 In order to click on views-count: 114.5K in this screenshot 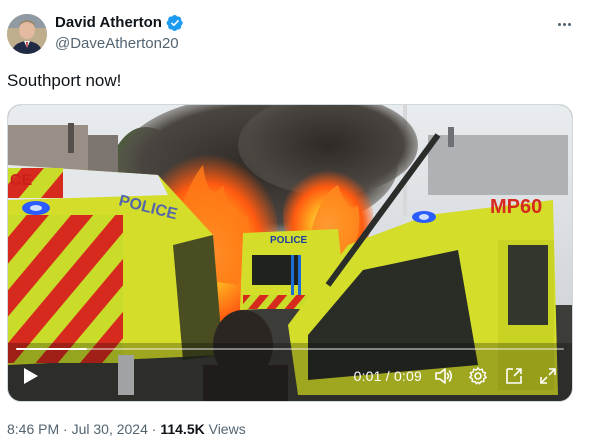, I will do `click(182, 429)`.